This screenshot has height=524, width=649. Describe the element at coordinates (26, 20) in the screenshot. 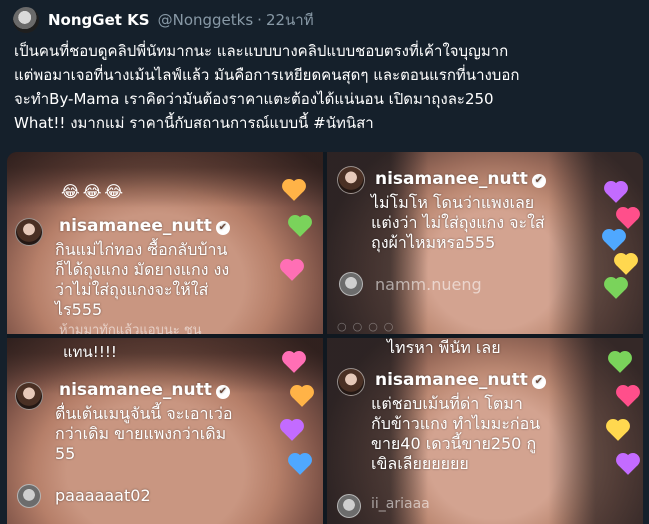

I see `author-avatar` at that location.